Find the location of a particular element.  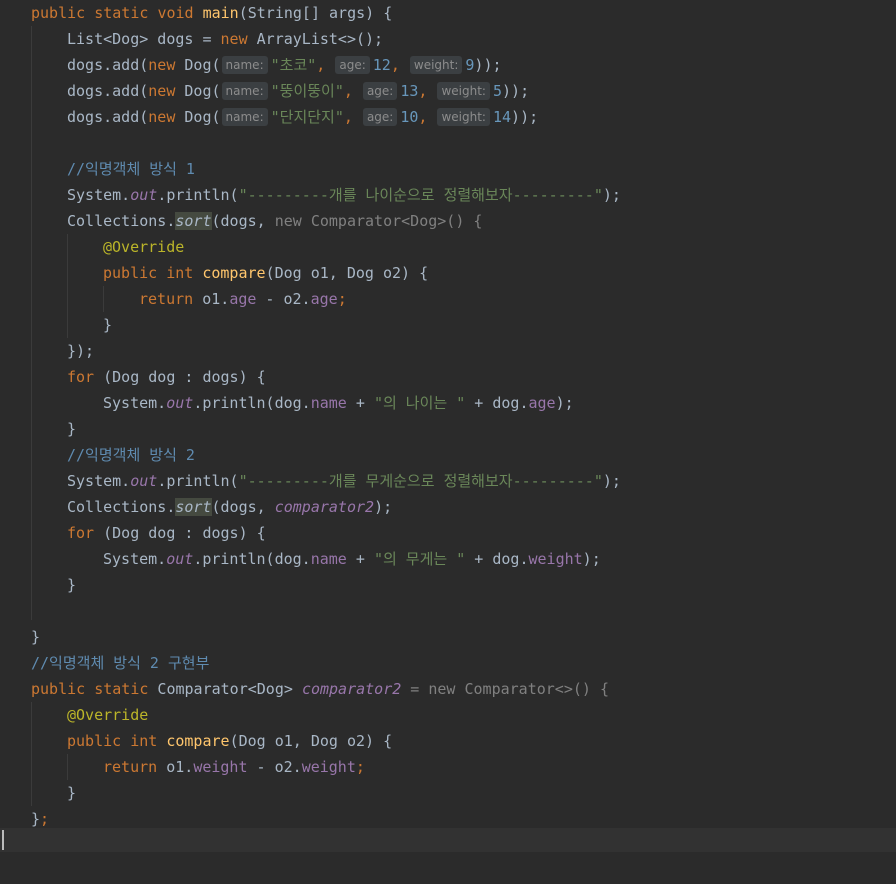

code-line: return o1.weight - o2.weight; is located at coordinates (448, 767).